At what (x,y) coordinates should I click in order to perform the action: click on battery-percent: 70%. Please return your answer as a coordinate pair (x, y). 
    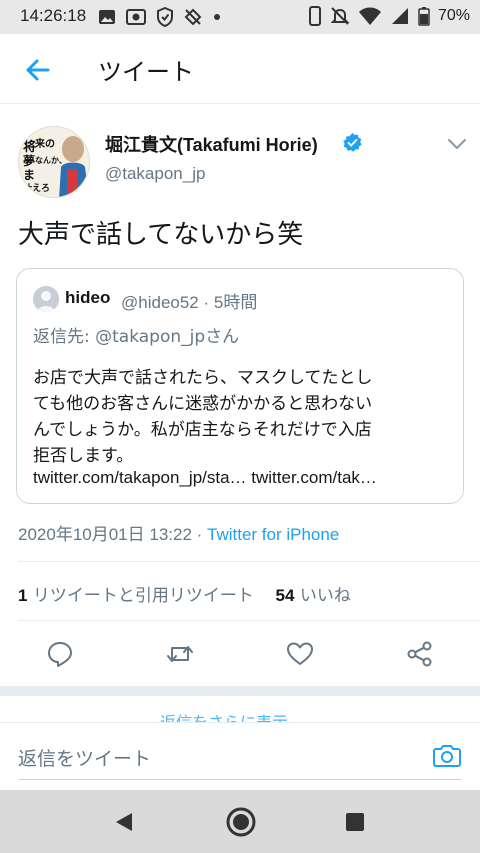
    Looking at the image, I should click on (453, 15).